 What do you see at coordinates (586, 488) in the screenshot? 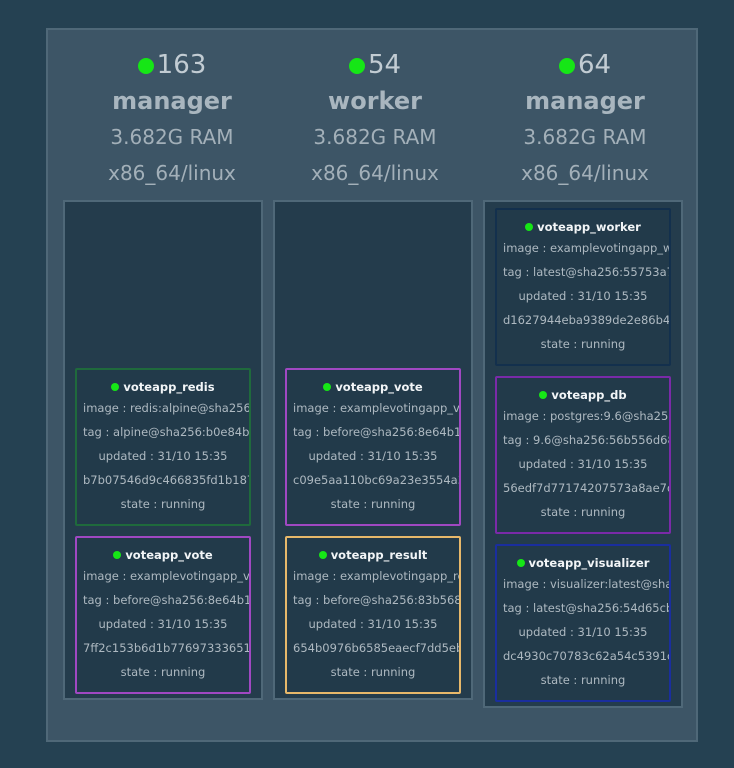
I see `task-id: 56edf7d77174207573a8ae7d8` at bounding box center [586, 488].